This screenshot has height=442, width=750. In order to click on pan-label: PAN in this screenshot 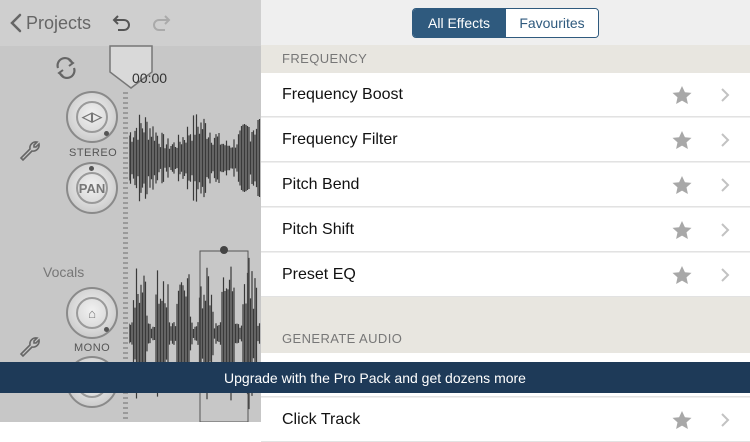, I will do `click(92, 188)`.